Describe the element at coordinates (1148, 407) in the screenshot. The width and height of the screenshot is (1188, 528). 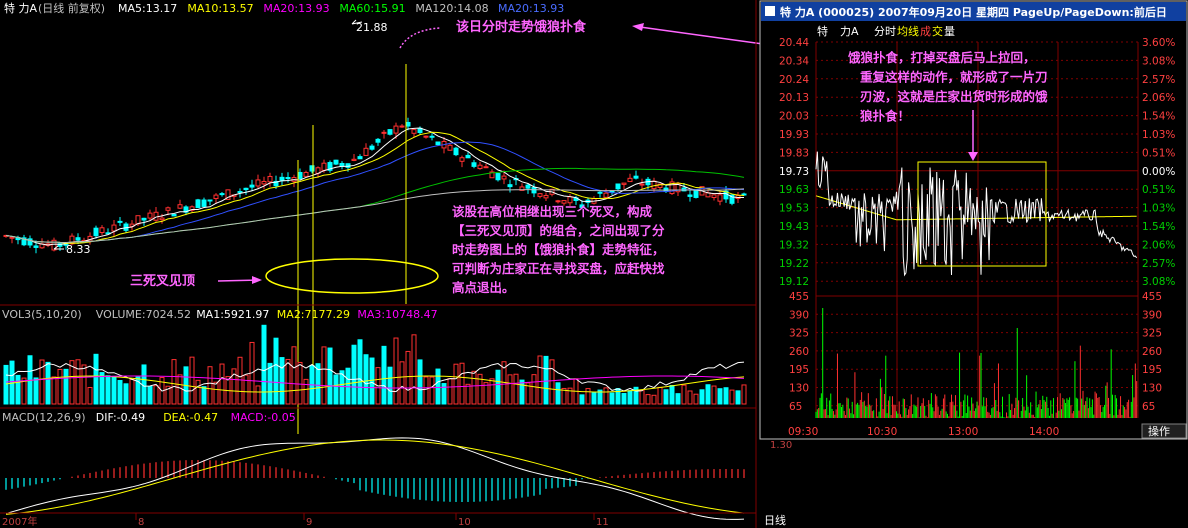
I see `vol-axis-label-right: 65` at that location.